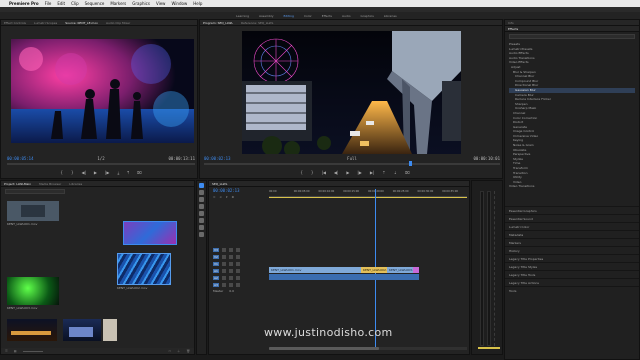 This screenshot has height=360, width=640. What do you see at coordinates (403, 270) in the screenshot?
I see `video-clip: KENT_LLWL003.mov` at bounding box center [403, 270].